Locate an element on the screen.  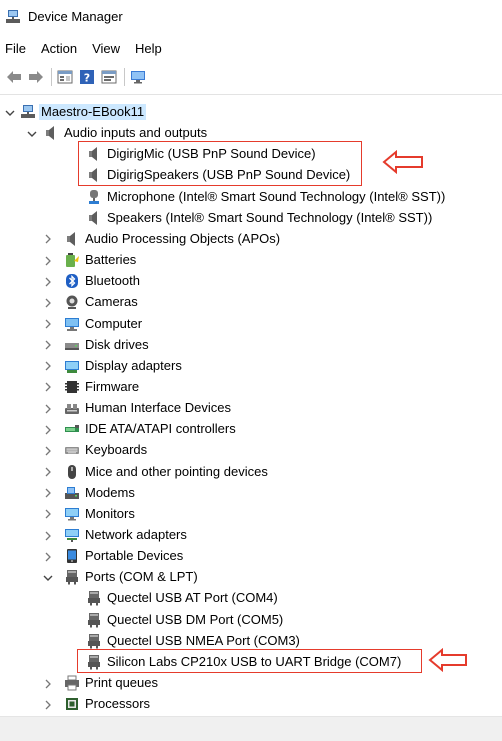
category-audio-processing-objects-apos-label: Audio Processing Objects (APOs) is located at coordinates (183, 238).